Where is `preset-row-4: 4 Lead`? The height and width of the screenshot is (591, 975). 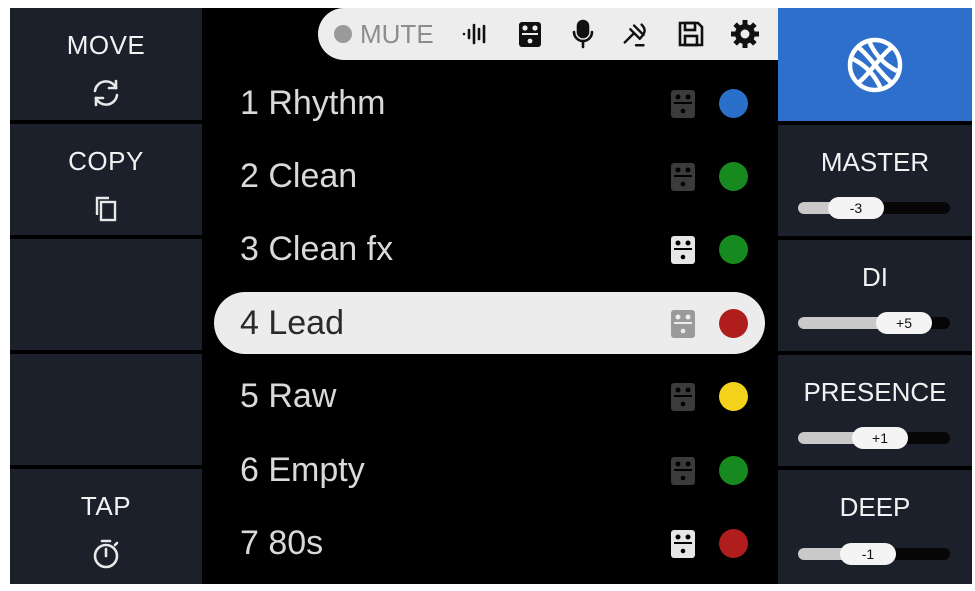 preset-row-4: 4 Lead is located at coordinates (489, 323).